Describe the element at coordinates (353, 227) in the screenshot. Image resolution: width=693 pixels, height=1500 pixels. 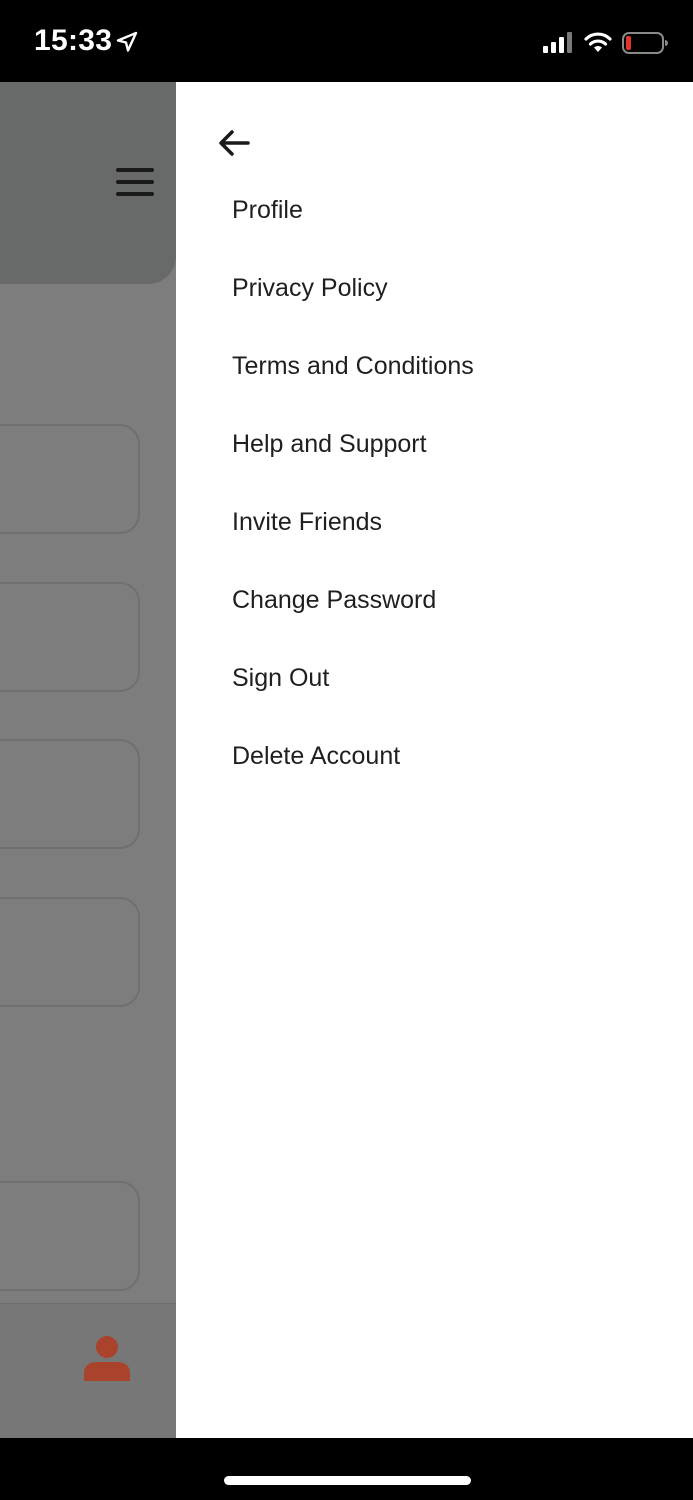
I see `menu-item-profile: Profile` at that location.